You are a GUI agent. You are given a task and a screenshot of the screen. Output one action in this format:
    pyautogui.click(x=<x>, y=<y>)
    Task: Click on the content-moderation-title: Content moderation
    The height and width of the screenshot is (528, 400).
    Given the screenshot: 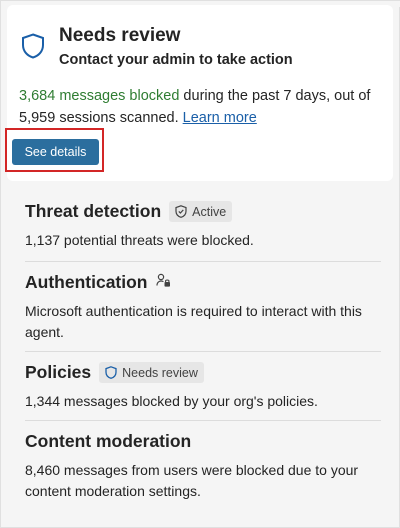 What is the action you would take?
    pyautogui.click(x=108, y=441)
    